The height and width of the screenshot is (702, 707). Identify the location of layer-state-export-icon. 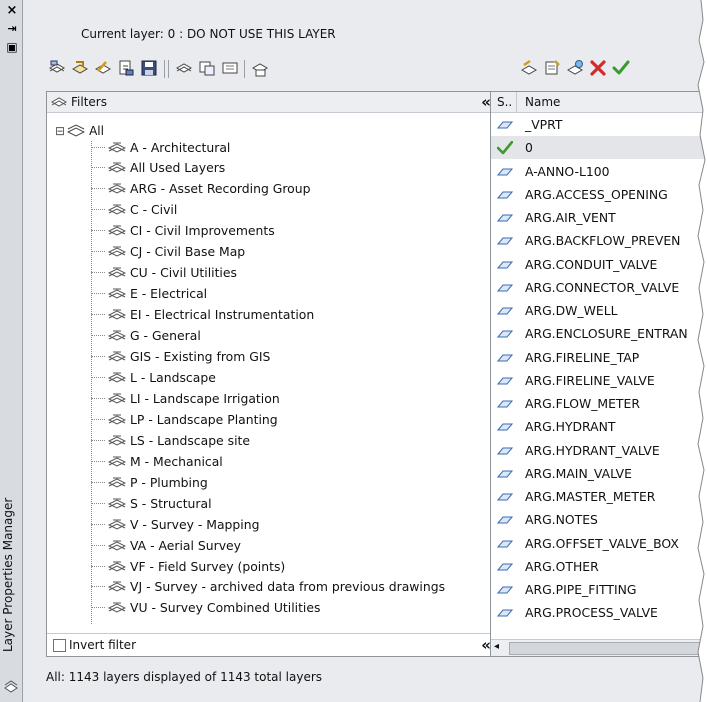
(126, 68).